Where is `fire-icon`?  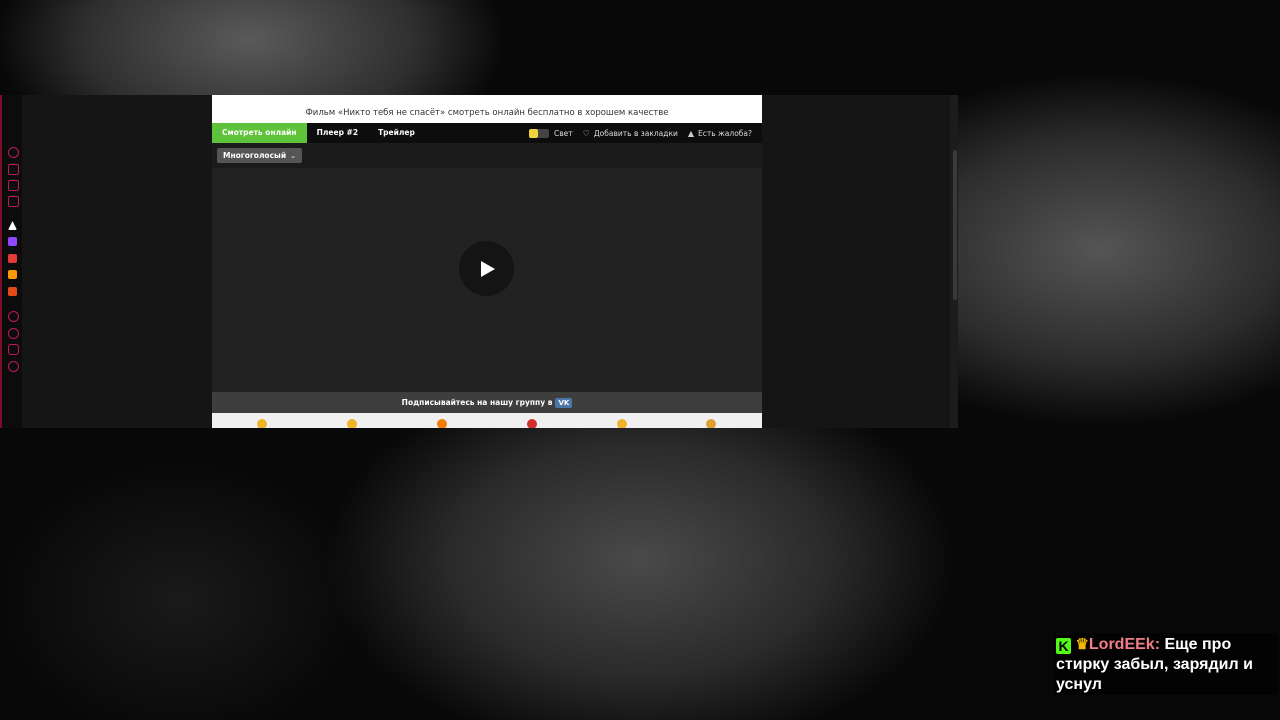 fire-icon is located at coordinates (442, 423).